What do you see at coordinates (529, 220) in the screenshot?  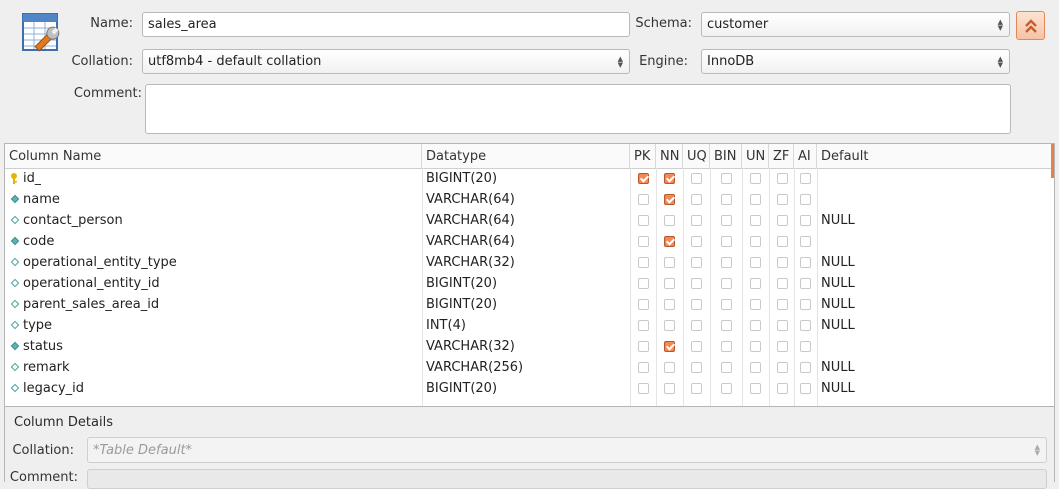 I see `table-row: contact_person VARCHAR(64) NULL` at bounding box center [529, 220].